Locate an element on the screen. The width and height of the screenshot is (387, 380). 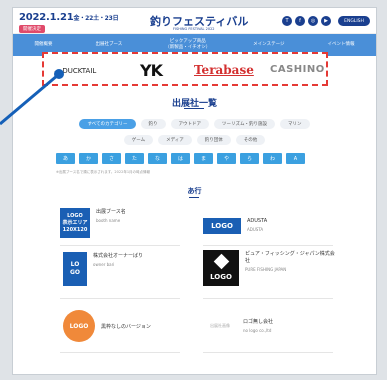
exhibitor-name: 株式会社オーナーばり is located at coordinates (118, 256).